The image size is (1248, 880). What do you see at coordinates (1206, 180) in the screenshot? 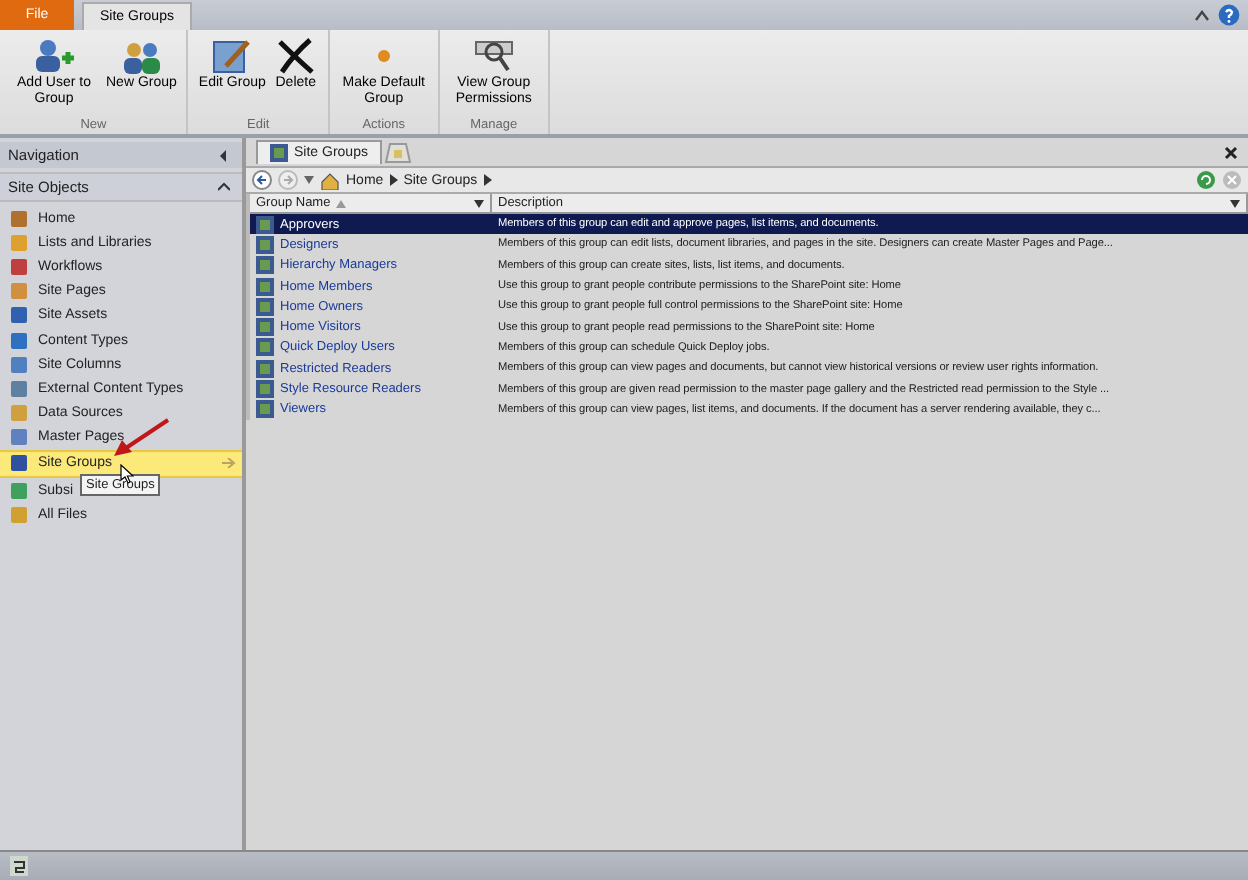
I see `refresh-icon` at bounding box center [1206, 180].